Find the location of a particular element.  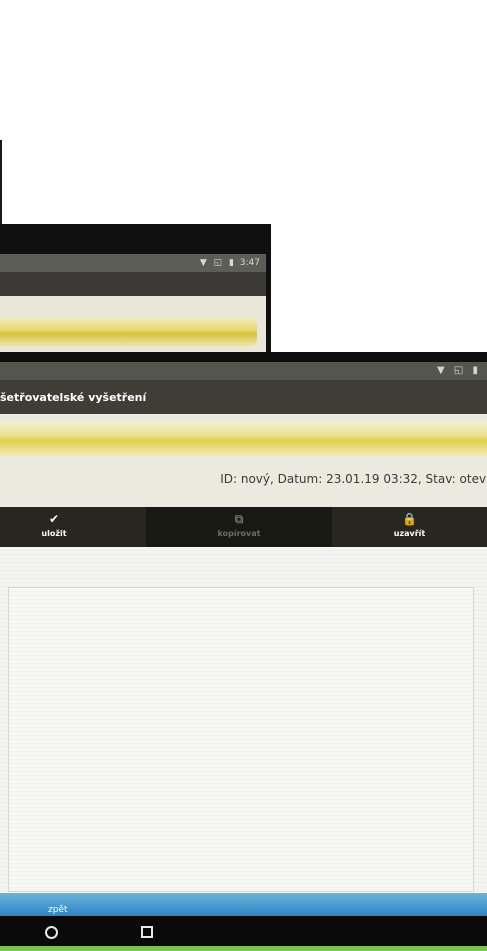

page-title: šetřovatelské vyšetření is located at coordinates (73, 397).